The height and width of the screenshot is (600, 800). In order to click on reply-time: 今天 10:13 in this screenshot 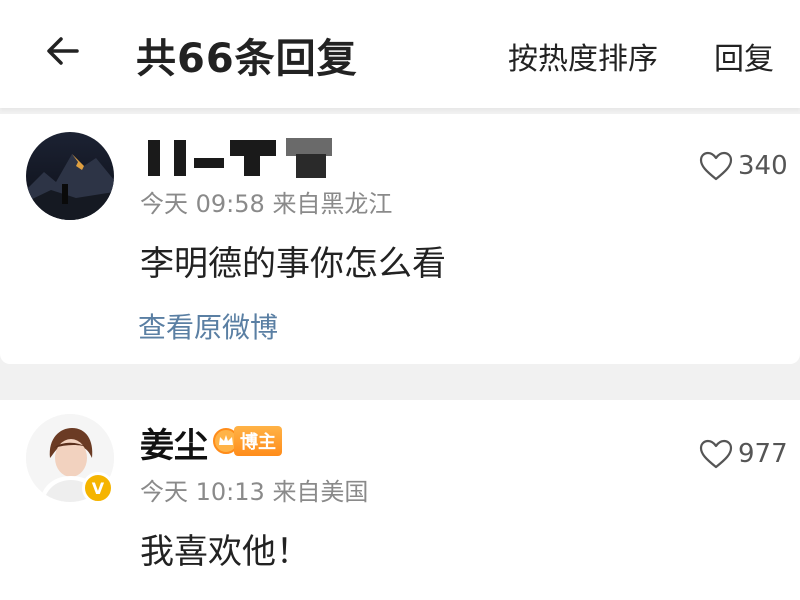, I will do `click(202, 492)`.